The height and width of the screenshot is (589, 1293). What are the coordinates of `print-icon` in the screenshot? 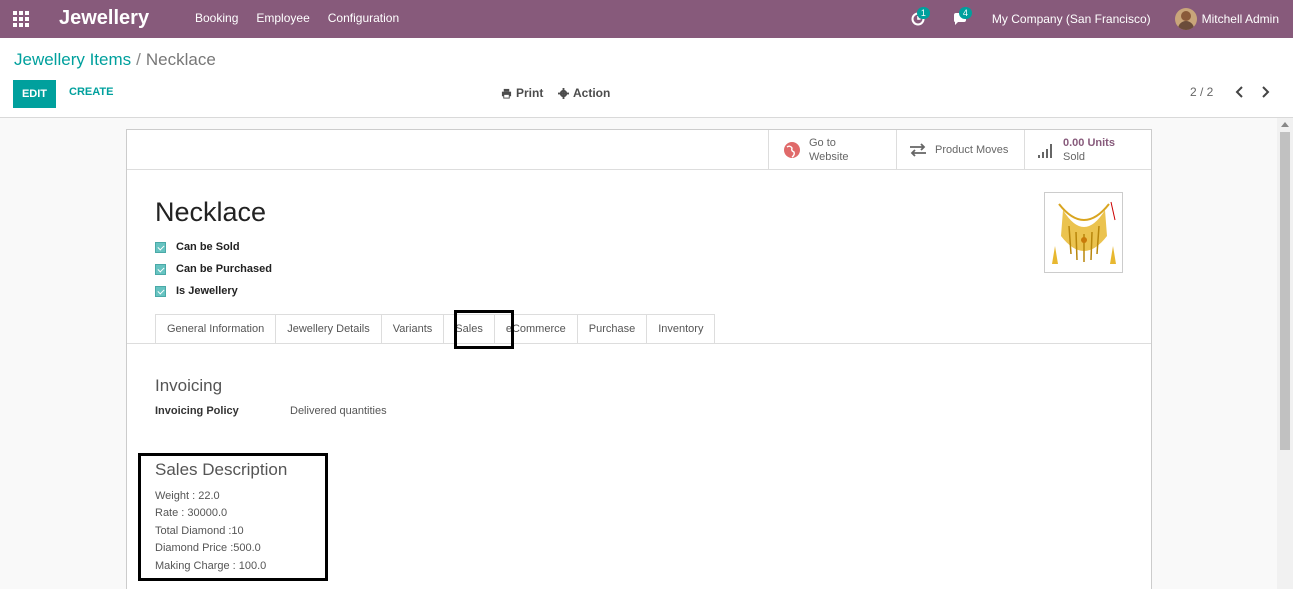 It's located at (506, 93).